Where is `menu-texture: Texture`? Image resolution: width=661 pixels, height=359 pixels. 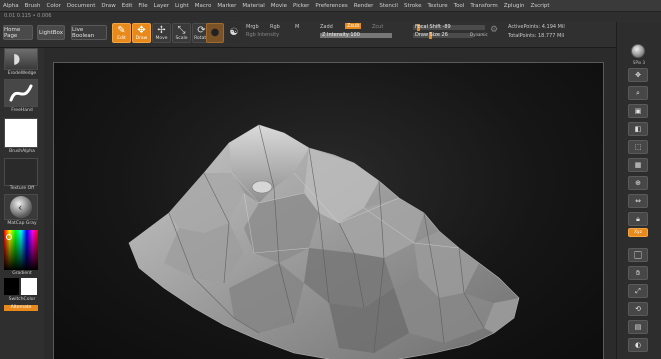
menu-texture: Texture is located at coordinates (438, 6).